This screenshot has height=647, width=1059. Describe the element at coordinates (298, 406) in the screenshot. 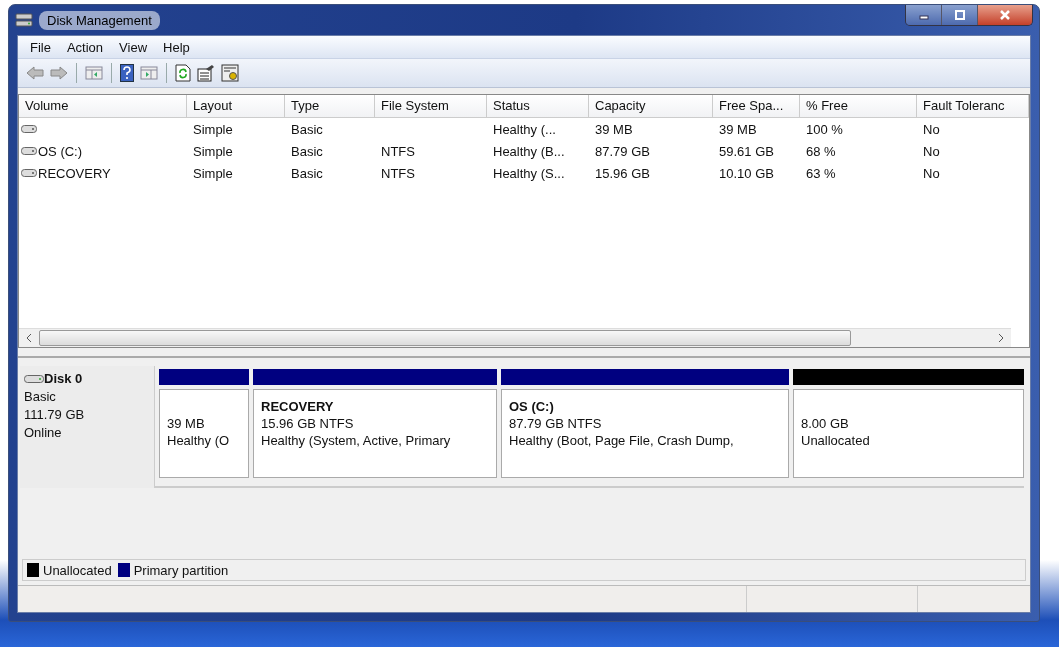

I see `partition-title: RECOVERY` at that location.